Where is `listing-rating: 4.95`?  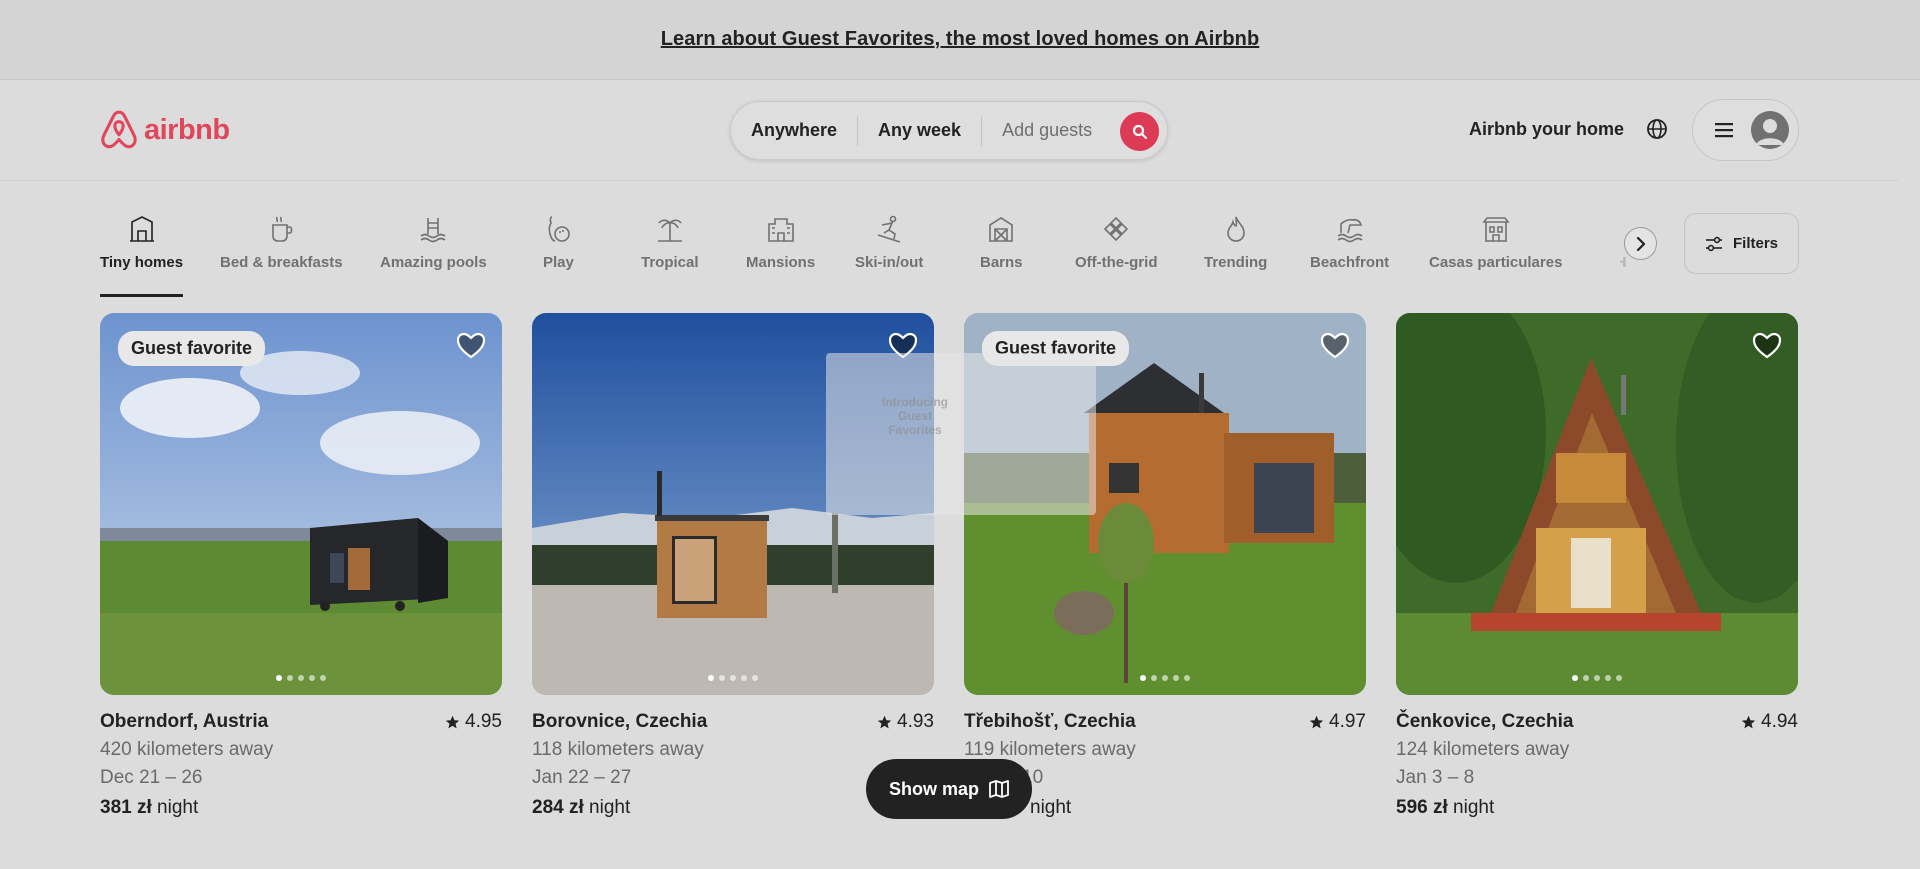 listing-rating: 4.95 is located at coordinates (473, 722).